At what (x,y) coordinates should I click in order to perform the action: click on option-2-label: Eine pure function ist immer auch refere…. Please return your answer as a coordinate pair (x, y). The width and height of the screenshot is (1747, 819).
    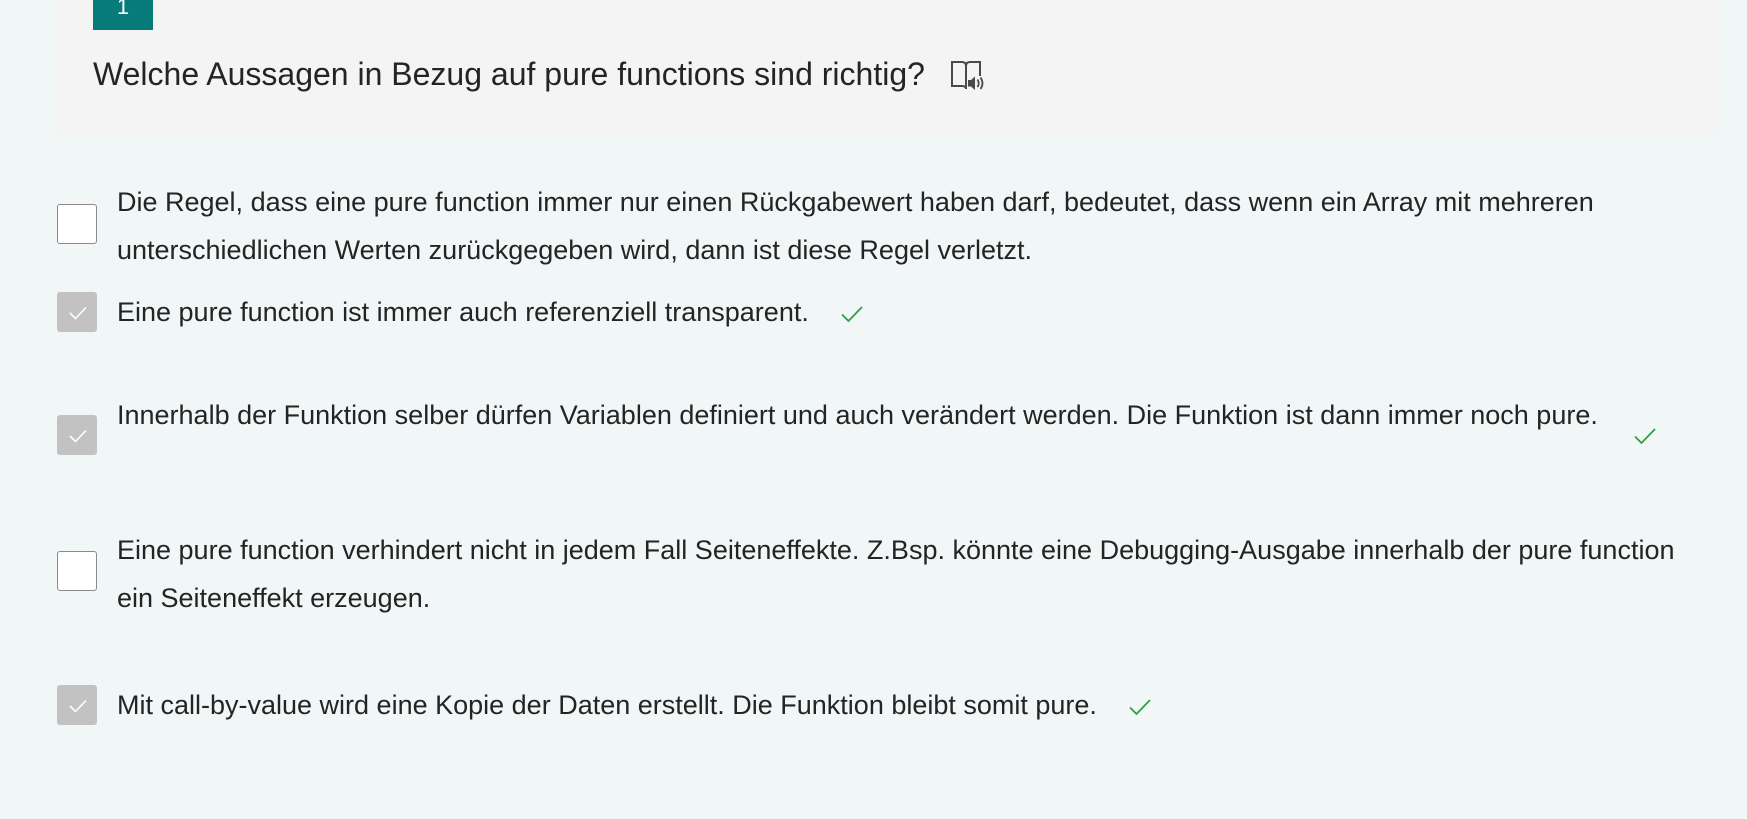
    Looking at the image, I should click on (463, 312).